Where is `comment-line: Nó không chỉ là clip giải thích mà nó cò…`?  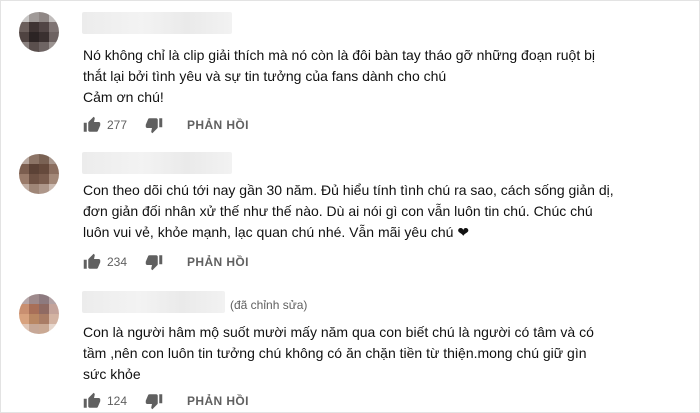
comment-line: Nó không chỉ là clip giải thích mà nó cò… is located at coordinates (339, 55).